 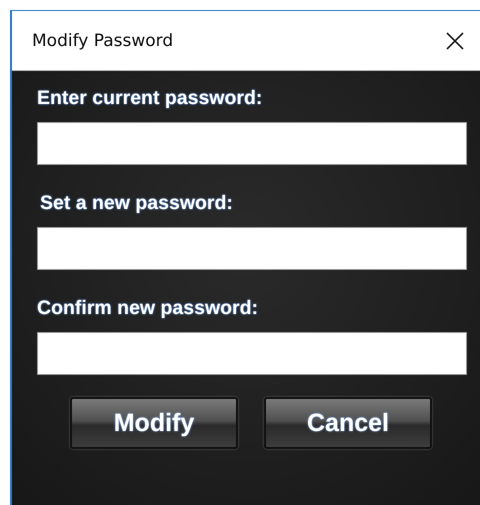 I want to click on window-title: Modify Password, so click(x=103, y=40).